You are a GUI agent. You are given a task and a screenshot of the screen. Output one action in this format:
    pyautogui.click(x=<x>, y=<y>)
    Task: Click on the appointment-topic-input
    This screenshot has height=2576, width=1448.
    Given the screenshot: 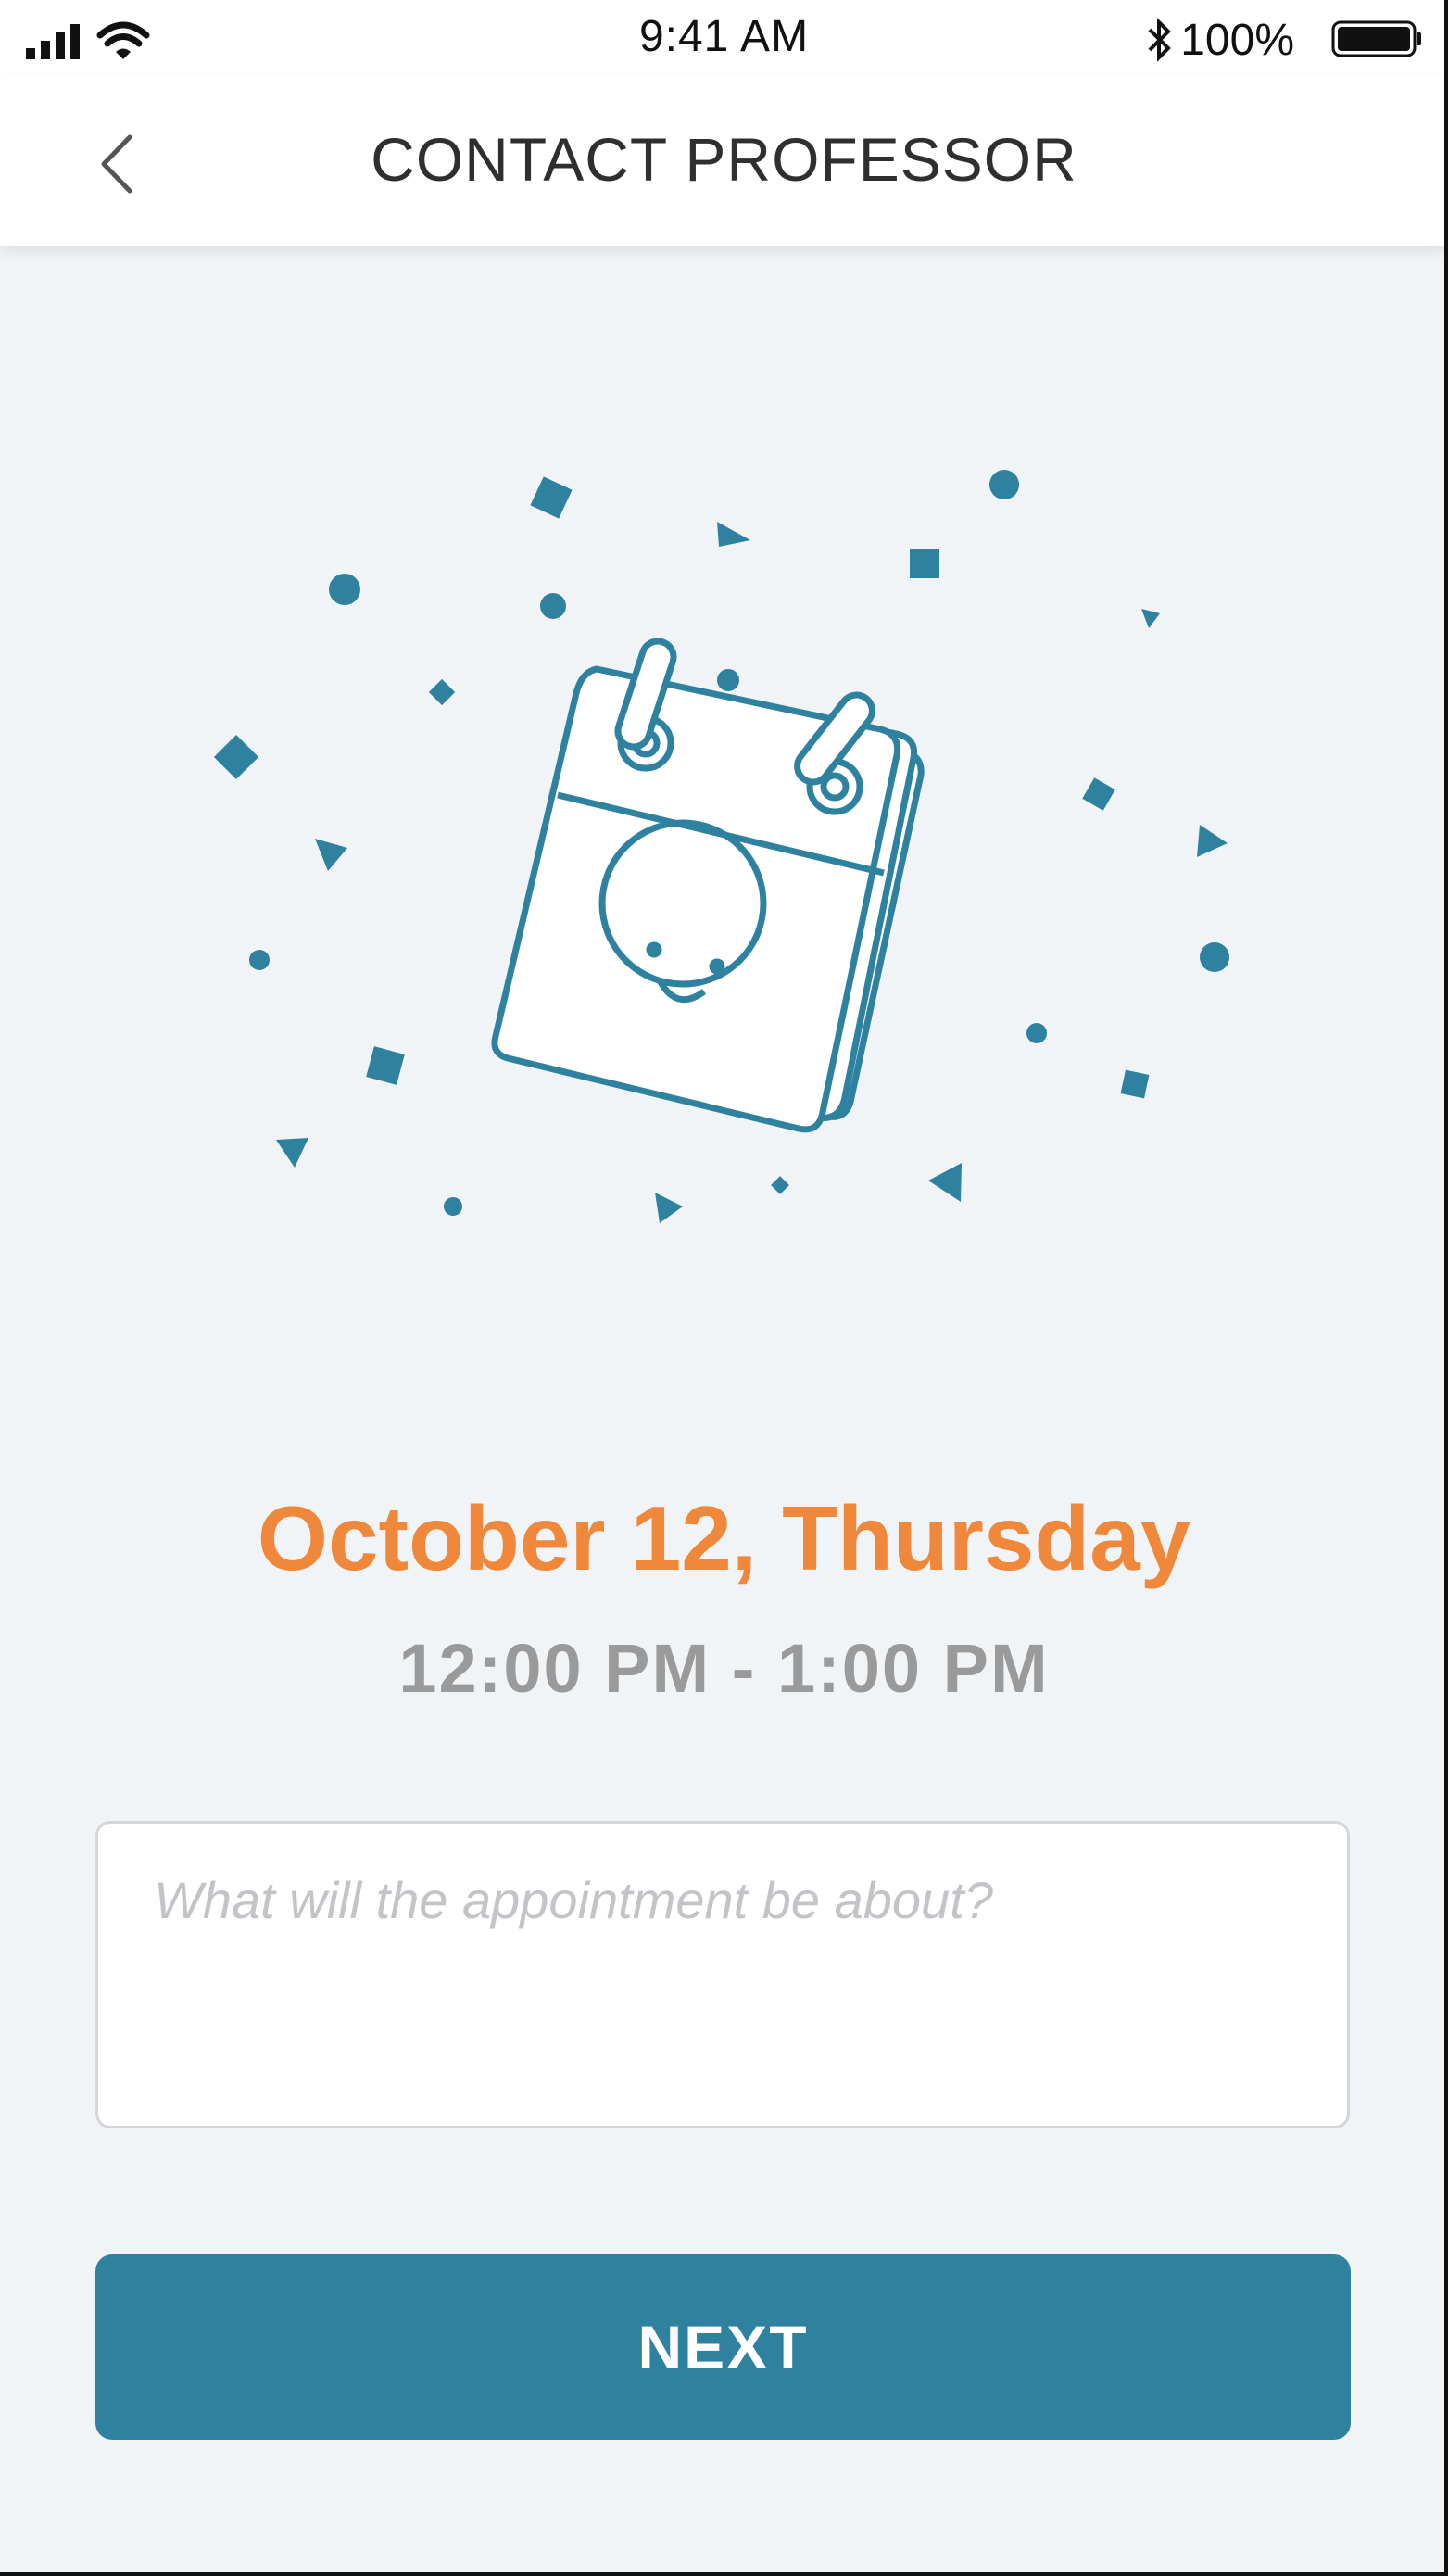 What is the action you would take?
    pyautogui.click(x=722, y=1975)
    